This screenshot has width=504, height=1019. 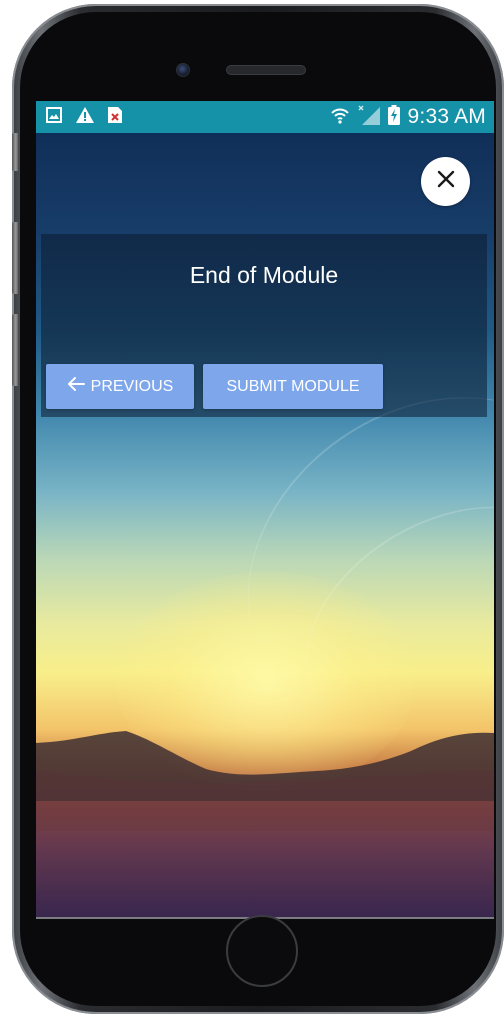 I want to click on wifi-icon, so click(x=340, y=117).